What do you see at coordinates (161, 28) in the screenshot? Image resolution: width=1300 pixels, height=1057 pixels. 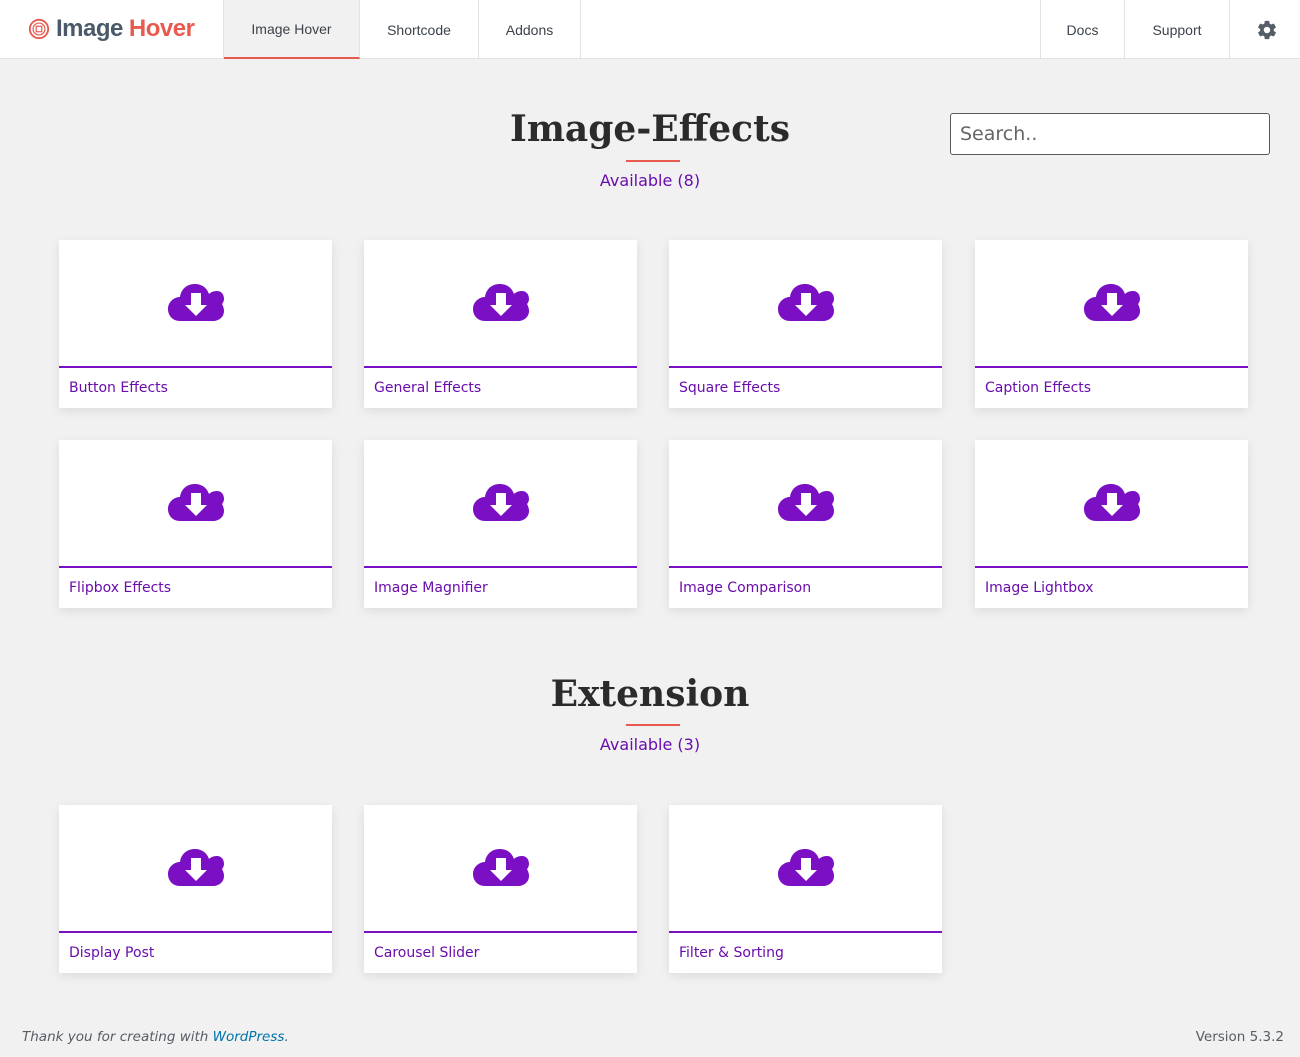 I see `brand-name-part2: Hover` at bounding box center [161, 28].